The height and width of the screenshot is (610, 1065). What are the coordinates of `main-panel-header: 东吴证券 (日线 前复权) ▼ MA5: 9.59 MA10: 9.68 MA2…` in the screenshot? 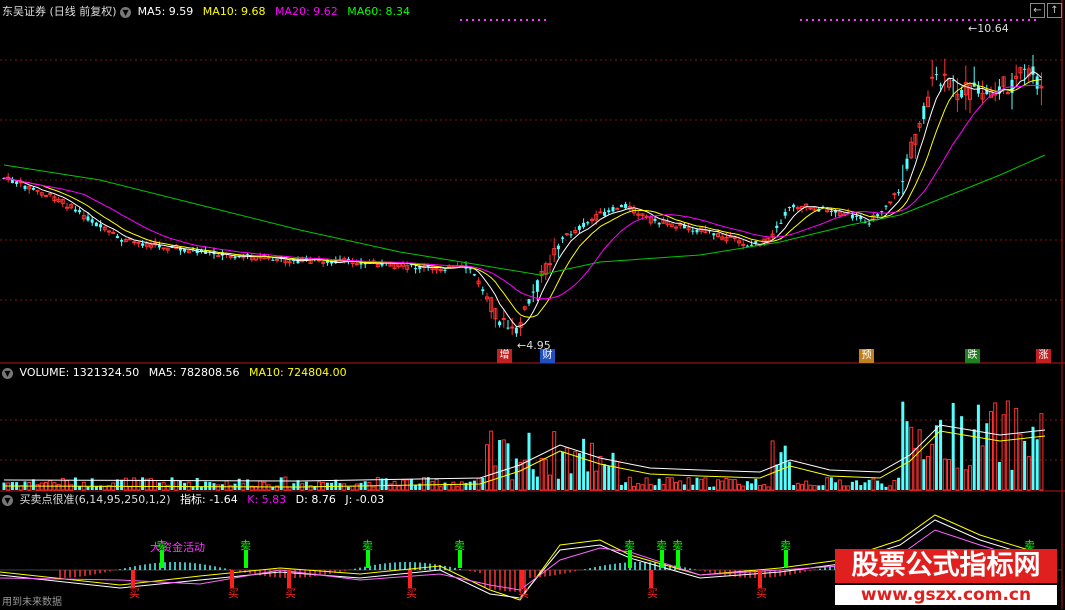 It's located at (206, 12).